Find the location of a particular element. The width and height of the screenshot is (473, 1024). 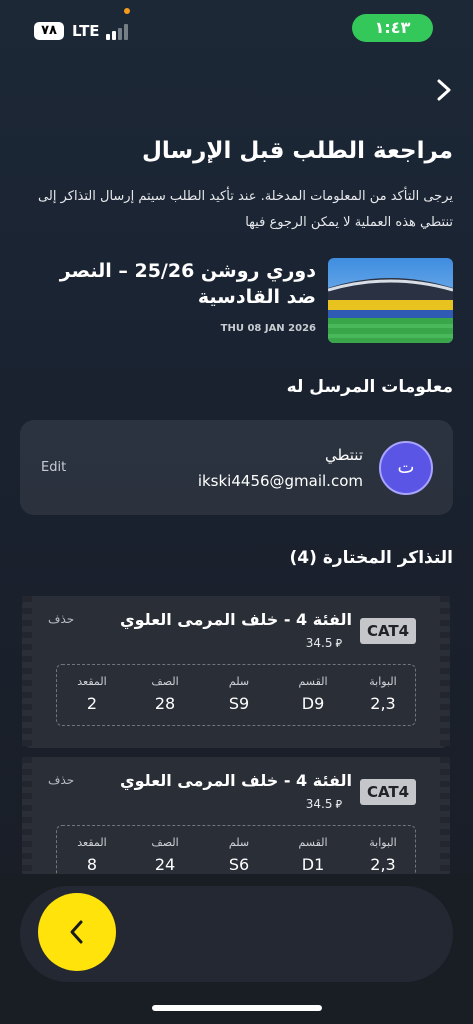

section-value: D9 is located at coordinates (313, 703).